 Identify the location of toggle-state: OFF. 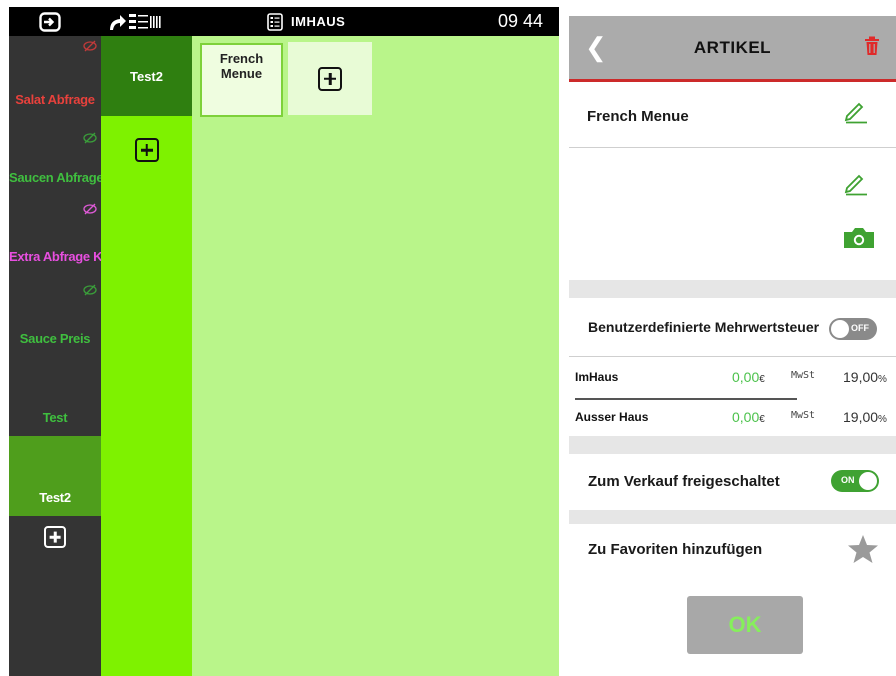
(860, 328).